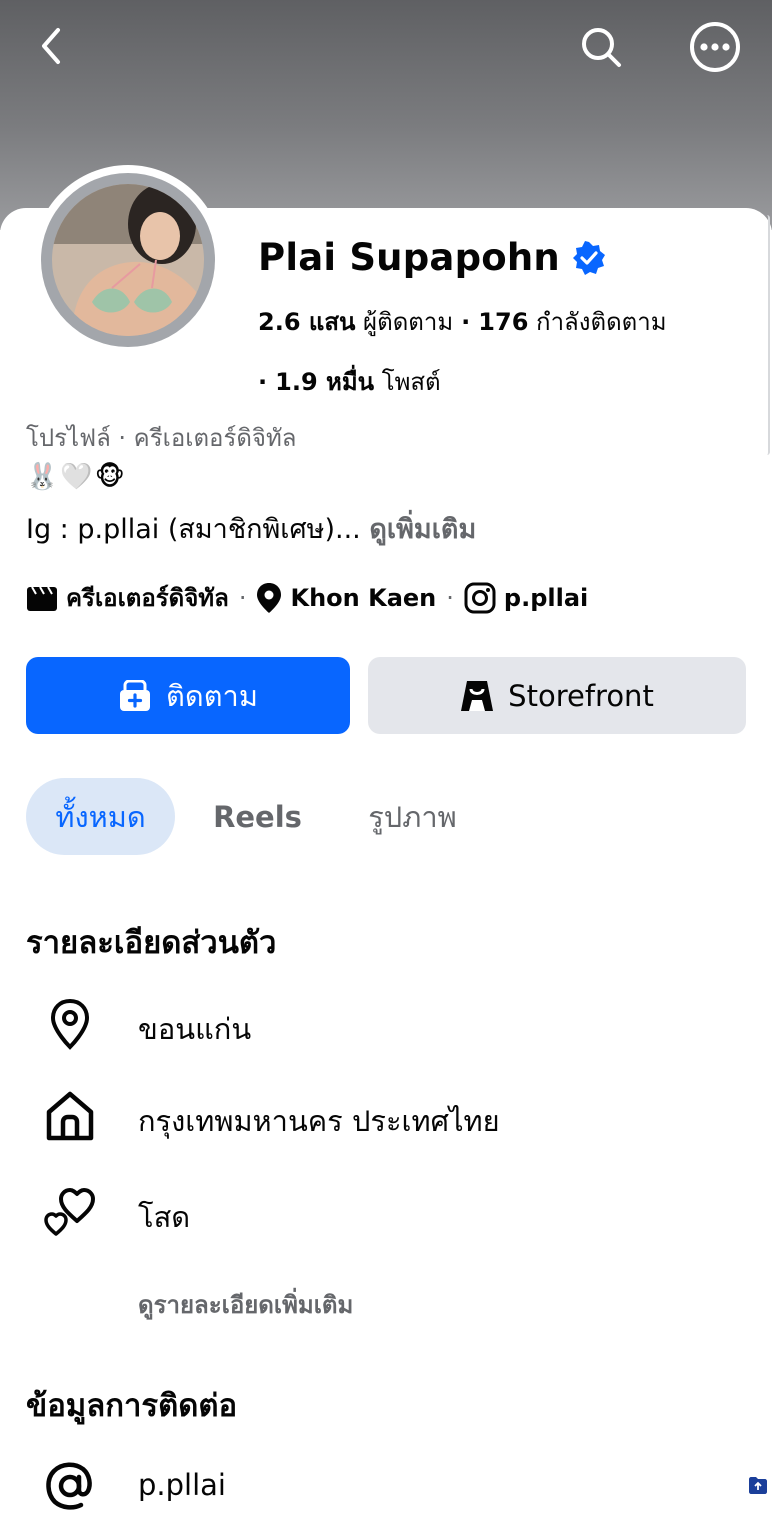 Image resolution: width=772 pixels, height=1528 pixels. I want to click on detail-item-hometown: ขอนแก่น, so click(386, 1031).